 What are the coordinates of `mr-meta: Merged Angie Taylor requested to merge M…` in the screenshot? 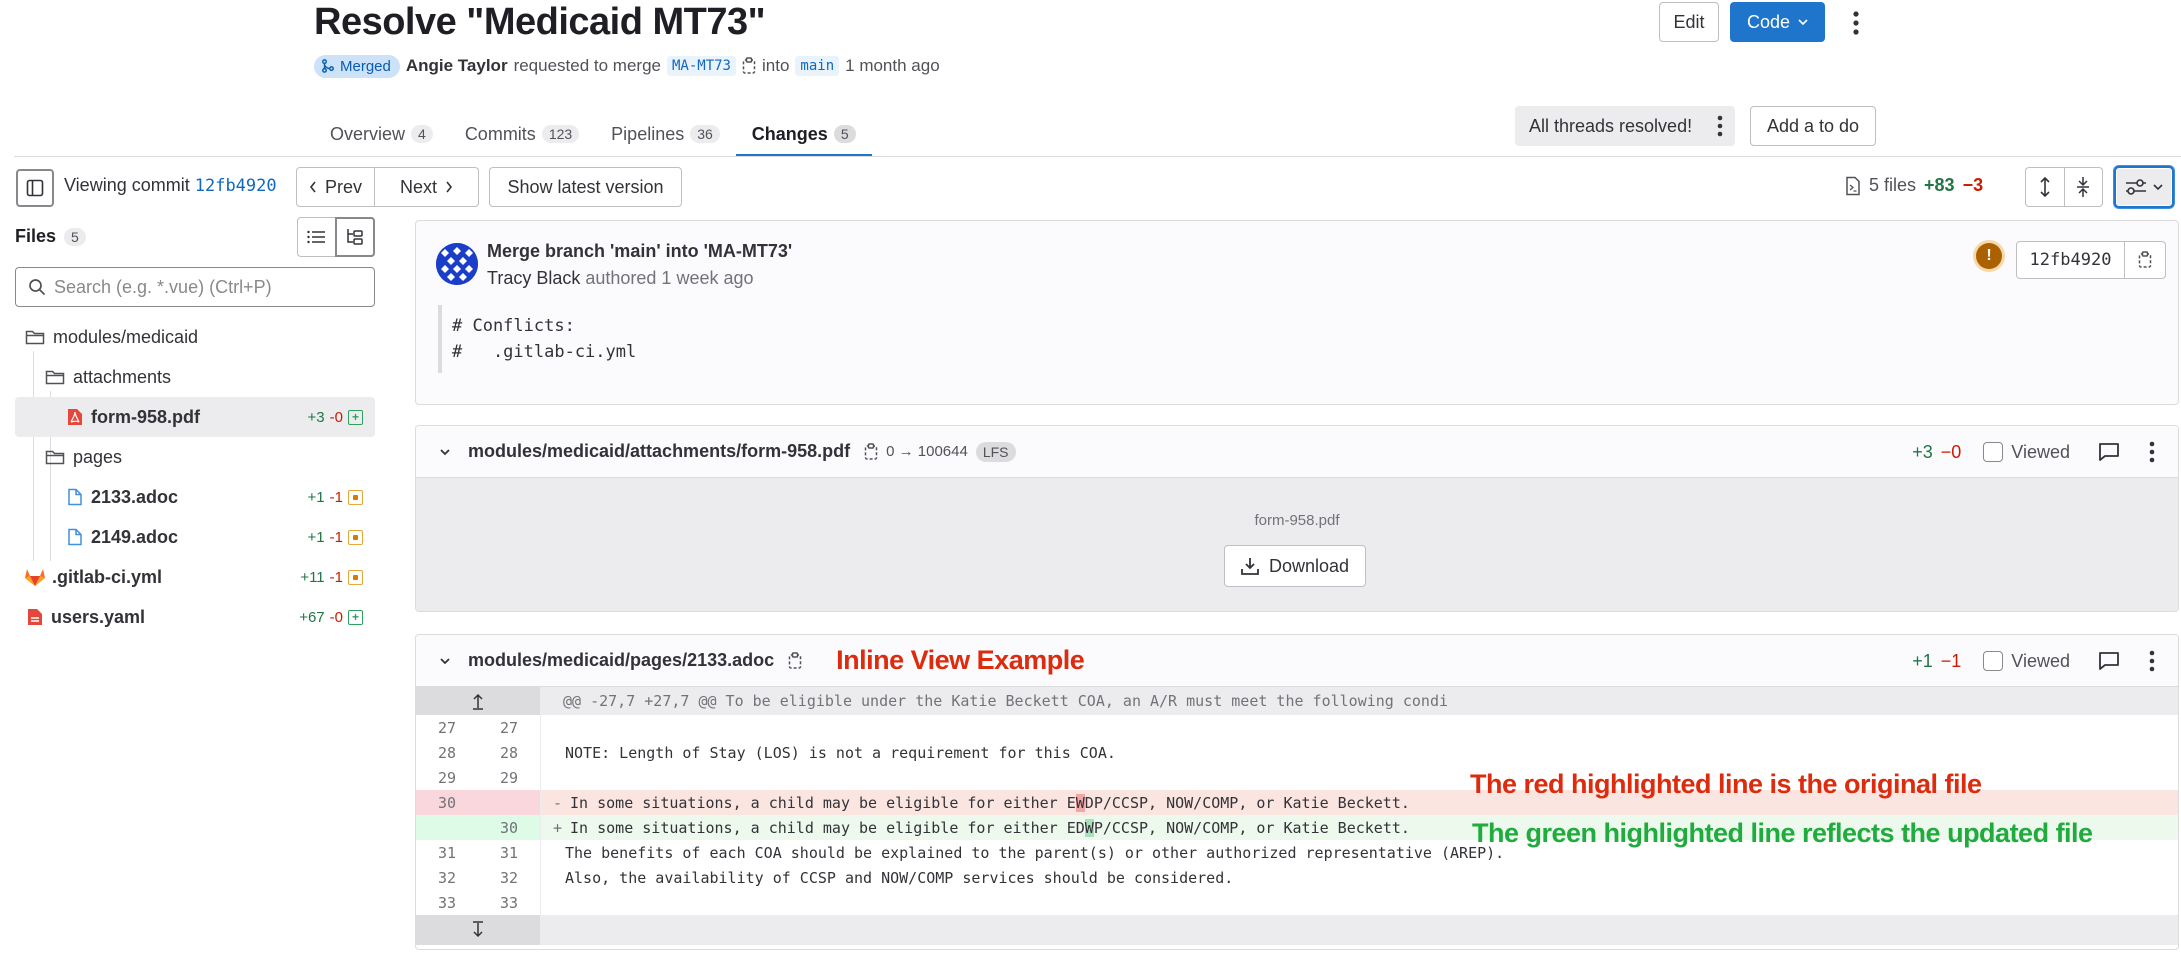 It's located at (627, 66).